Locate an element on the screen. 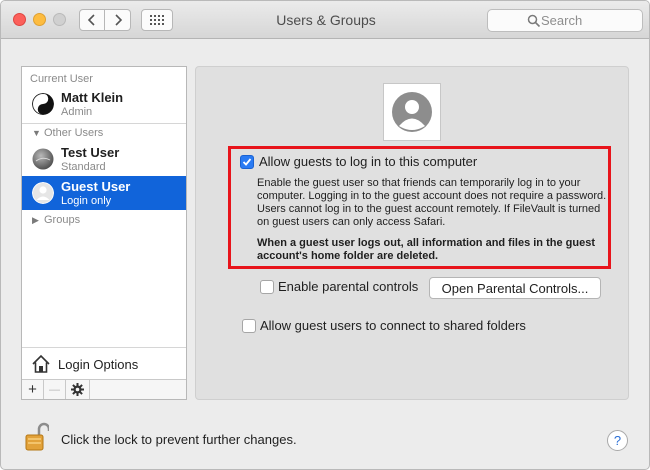  shared-folders-checkbox is located at coordinates (249, 326).